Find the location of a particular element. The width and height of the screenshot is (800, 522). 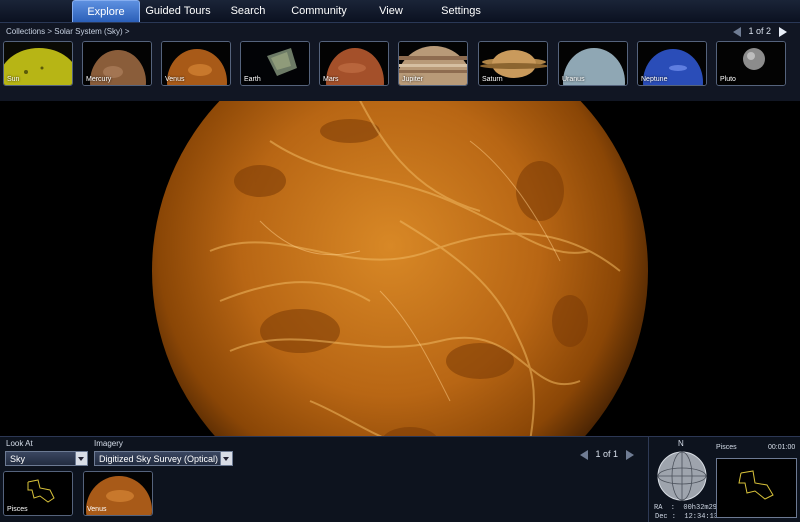

page-indicator: 1 of 1 is located at coordinates (607, 454).